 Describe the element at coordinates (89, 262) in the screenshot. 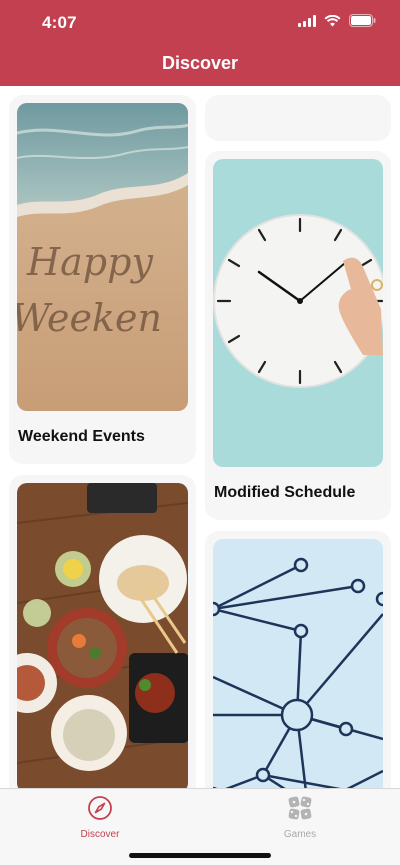

I see `svg-text: Happy` at that location.